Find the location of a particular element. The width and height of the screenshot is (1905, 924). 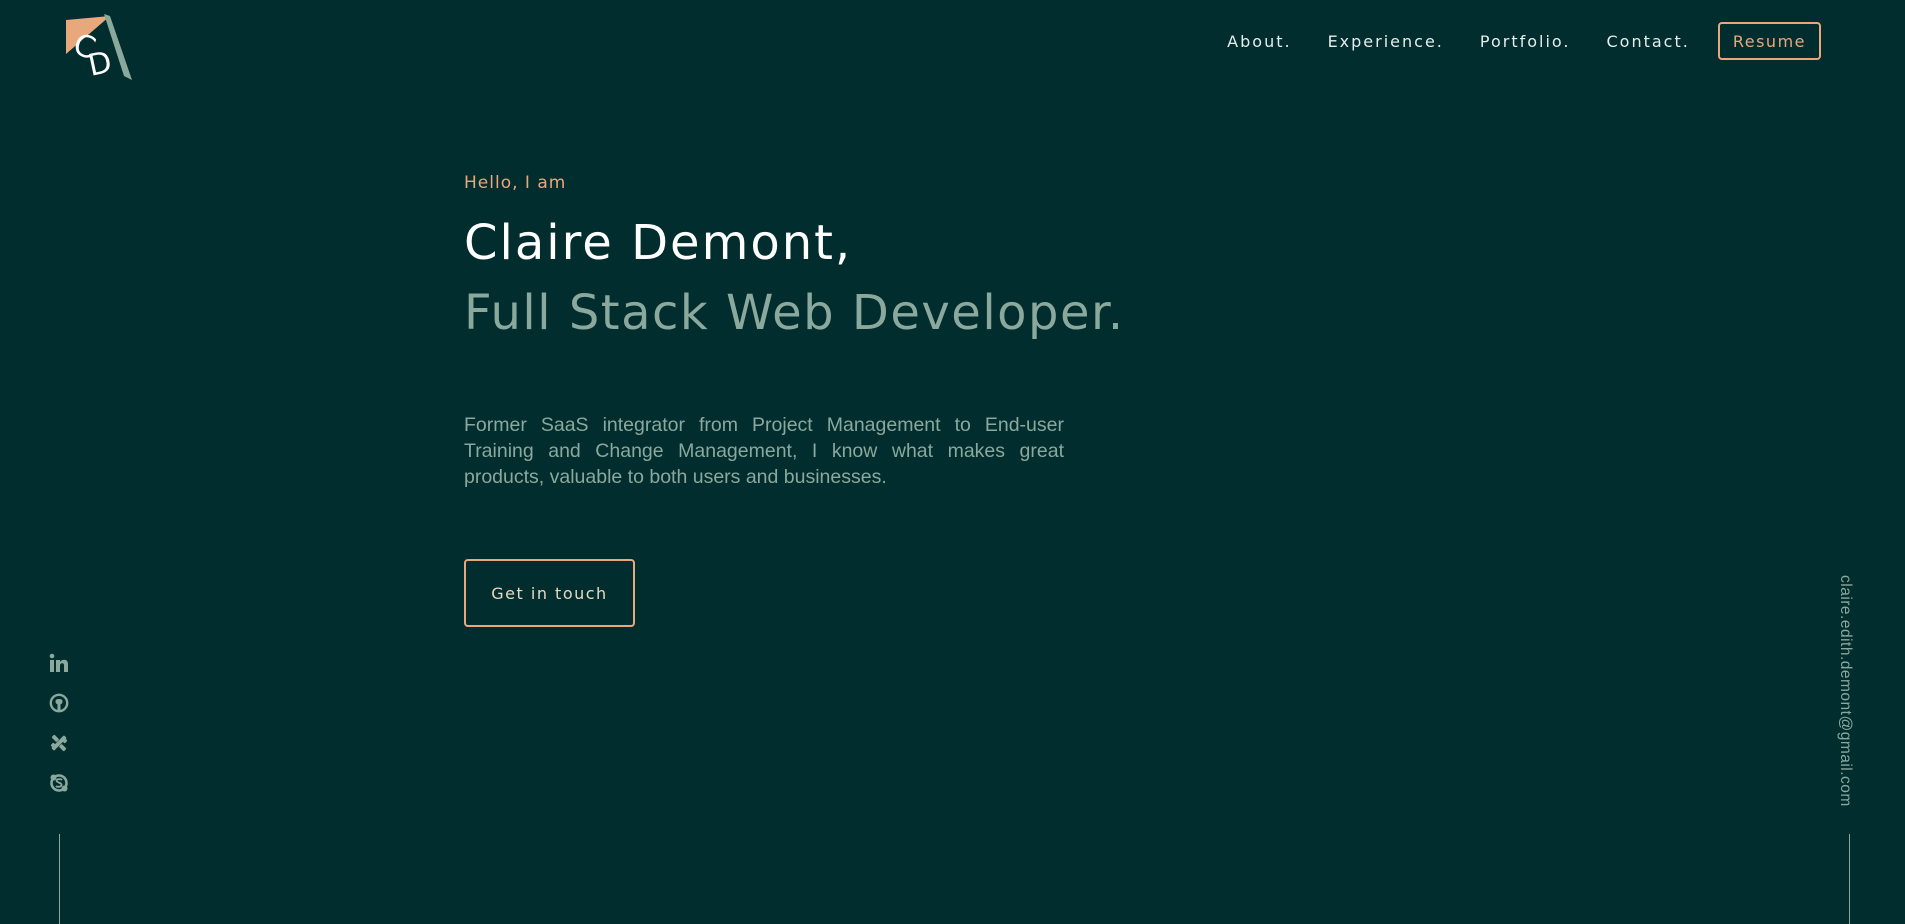

logo: C D is located at coordinates (99, 48).